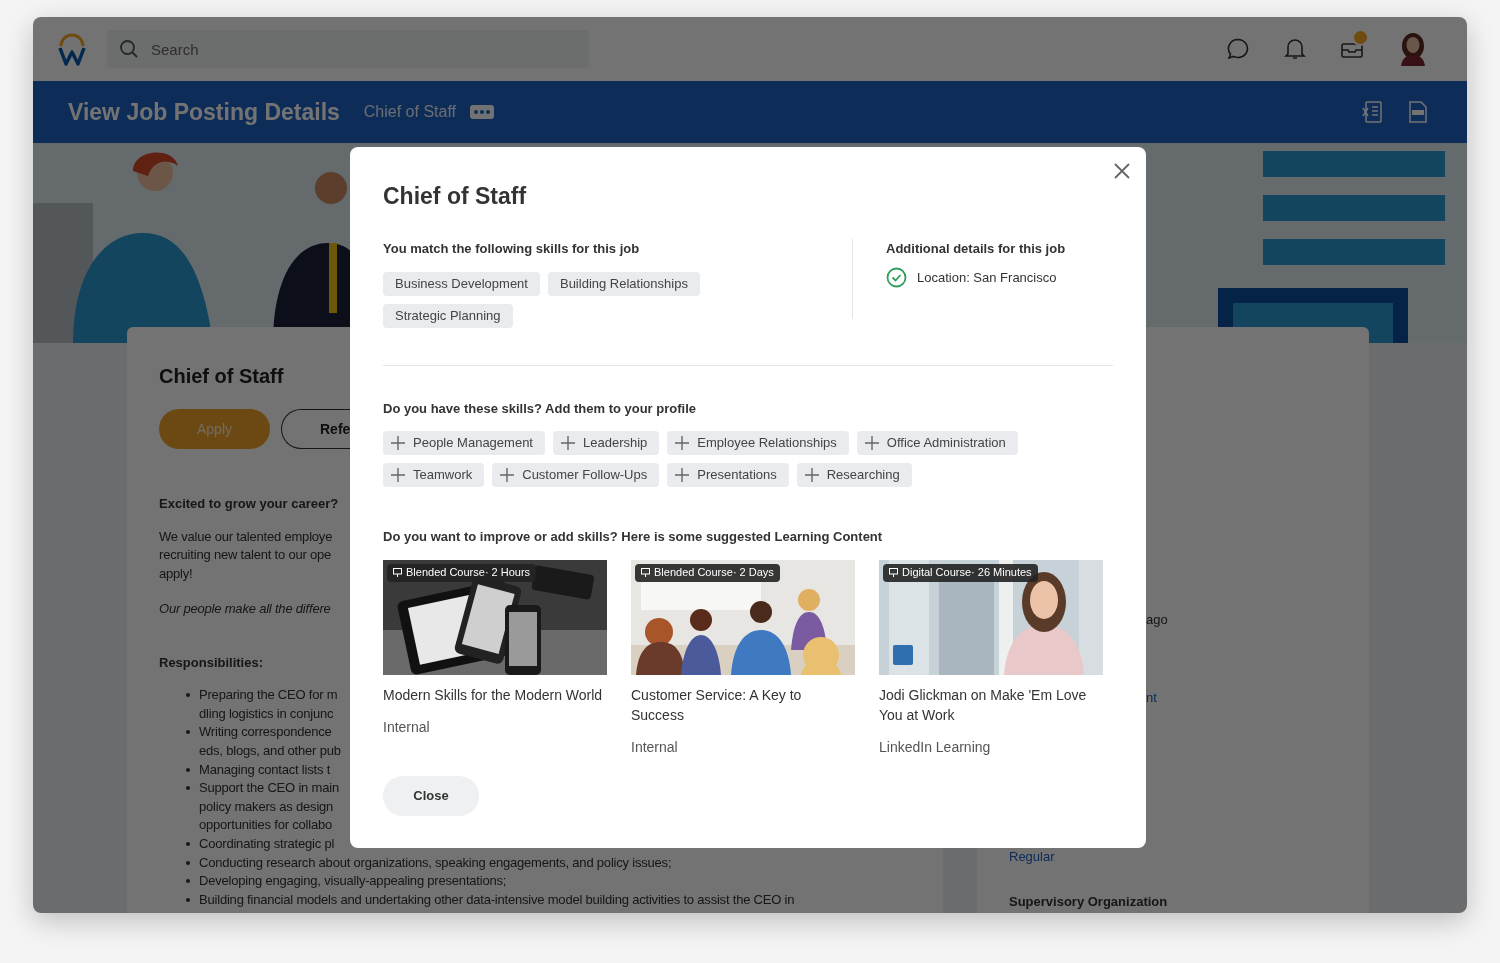 The image size is (1500, 963). I want to click on add-skill-button: Leadership, so click(606, 443).